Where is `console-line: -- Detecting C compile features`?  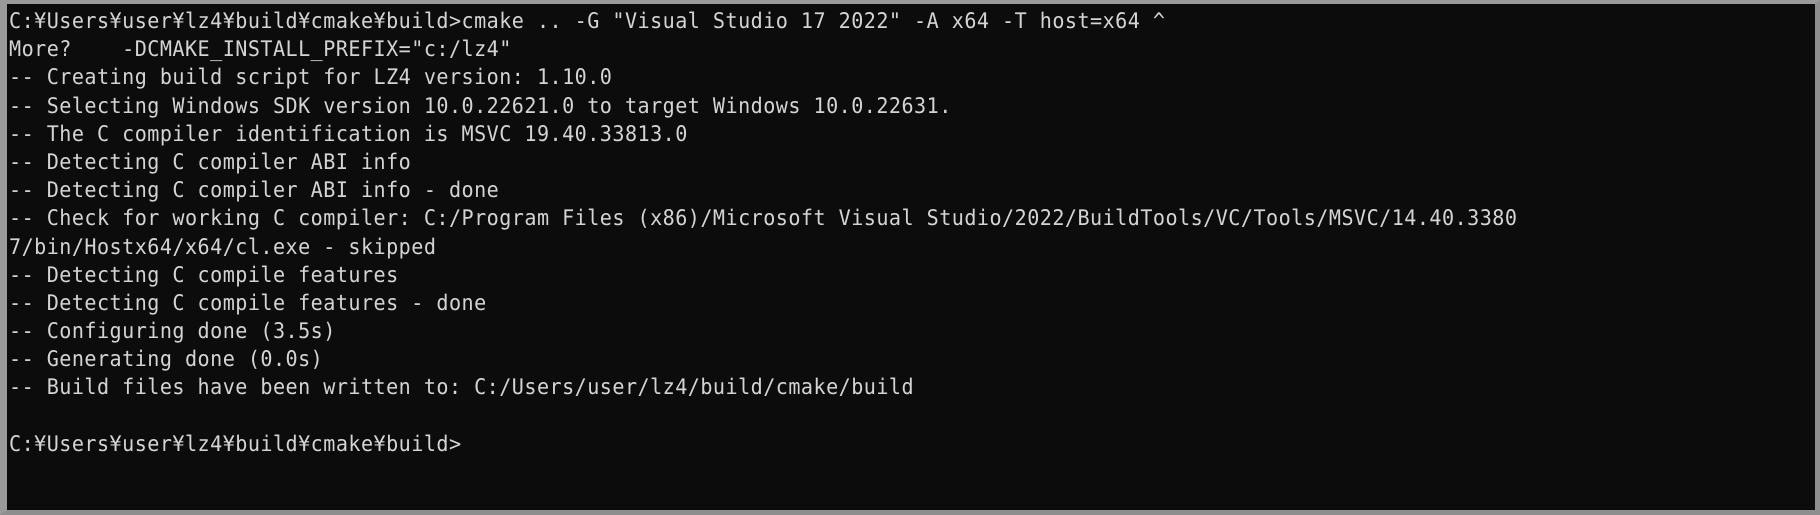
console-line: -- Detecting C compile features is located at coordinates (204, 275).